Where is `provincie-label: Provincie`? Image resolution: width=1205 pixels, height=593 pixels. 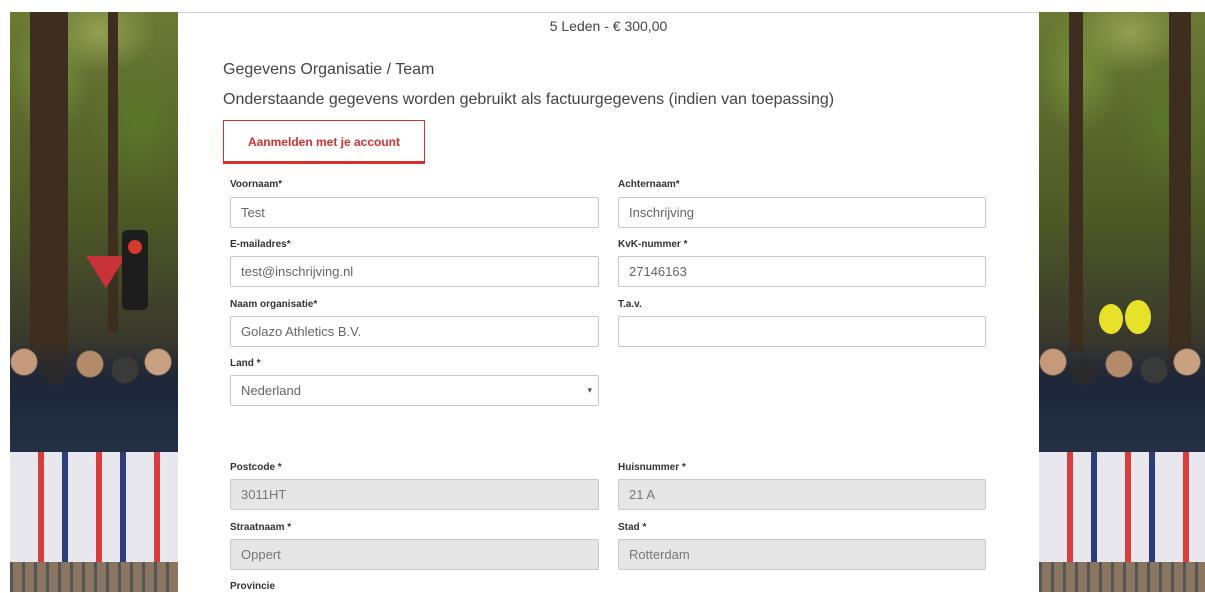
provincie-label: Provincie is located at coordinates (253, 586).